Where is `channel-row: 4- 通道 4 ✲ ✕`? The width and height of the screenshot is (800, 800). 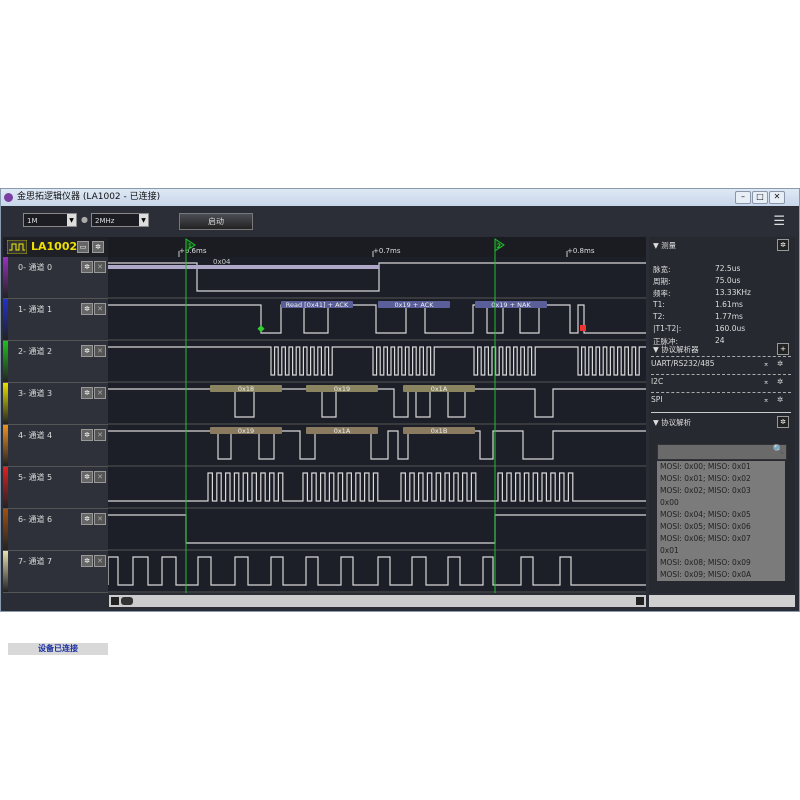
channel-row: 4- 通道 4 ✲ ✕ is located at coordinates (55, 446).